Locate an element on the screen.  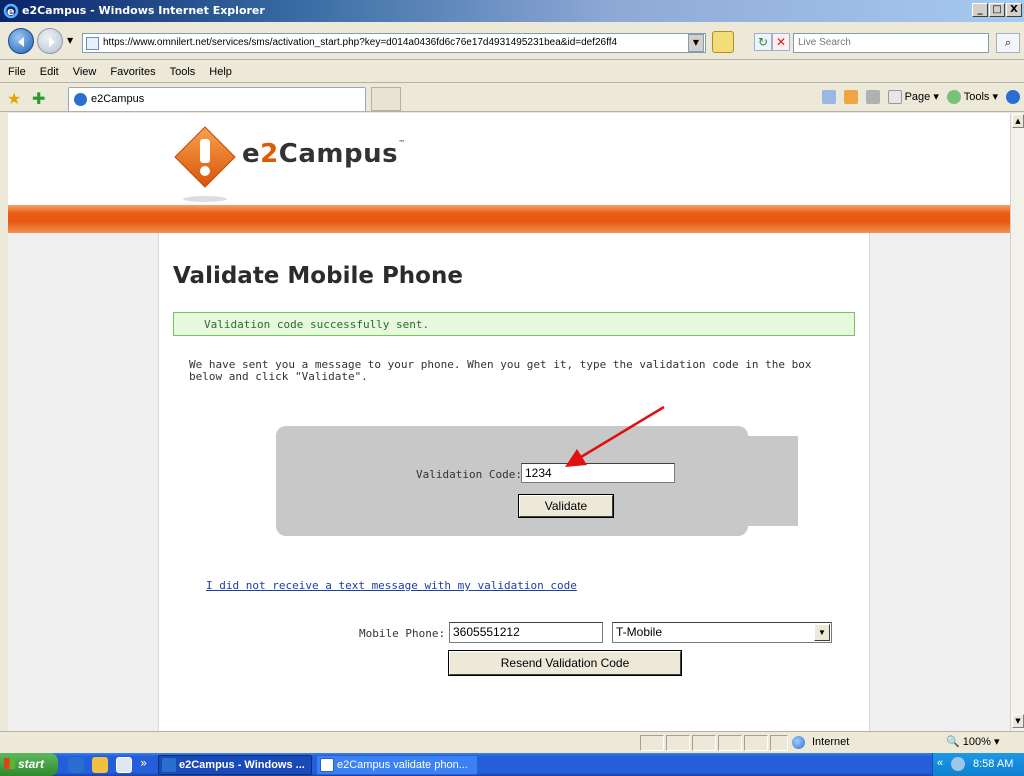
lock-icon is located at coordinates (723, 42).